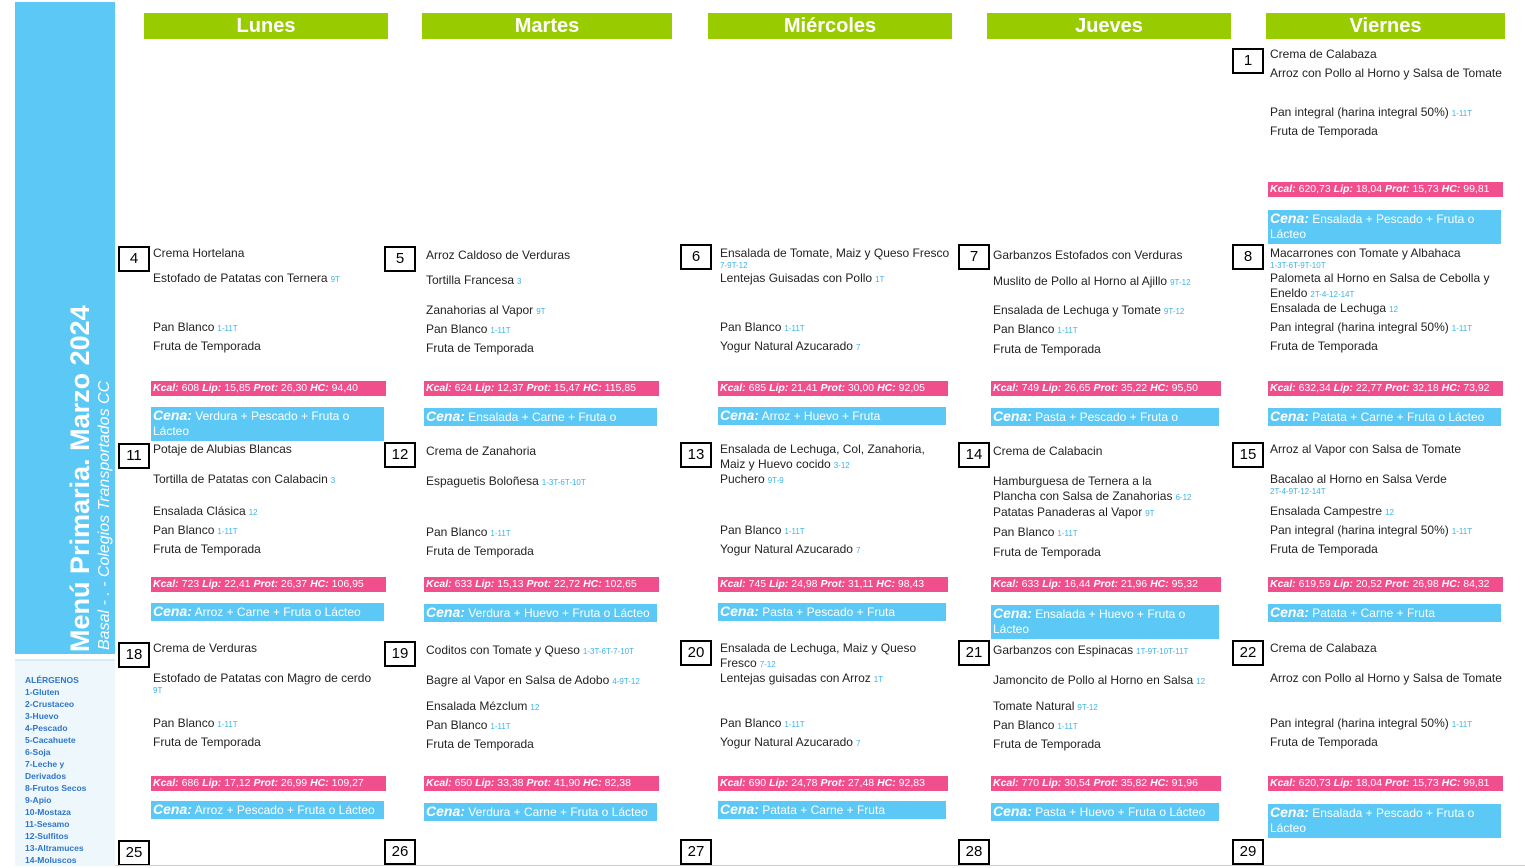 The height and width of the screenshot is (868, 1525). I want to click on allergen-item: 3-Huevo, so click(42, 716).